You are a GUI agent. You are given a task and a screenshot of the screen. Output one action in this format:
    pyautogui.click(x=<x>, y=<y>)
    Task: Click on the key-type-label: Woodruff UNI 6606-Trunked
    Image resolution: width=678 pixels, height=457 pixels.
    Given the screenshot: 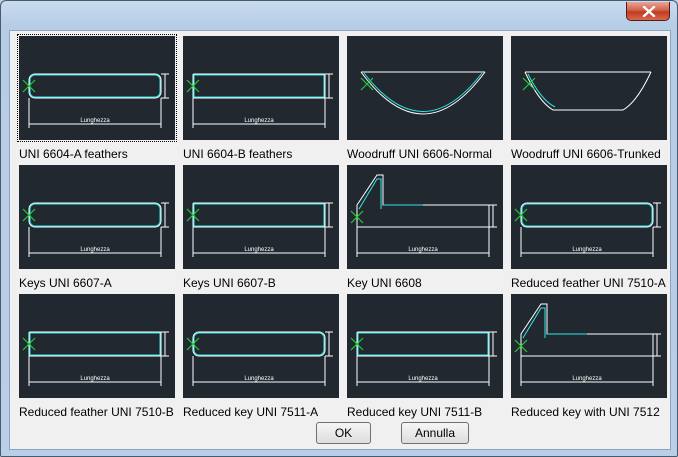 What is the action you would take?
    pyautogui.click(x=586, y=154)
    